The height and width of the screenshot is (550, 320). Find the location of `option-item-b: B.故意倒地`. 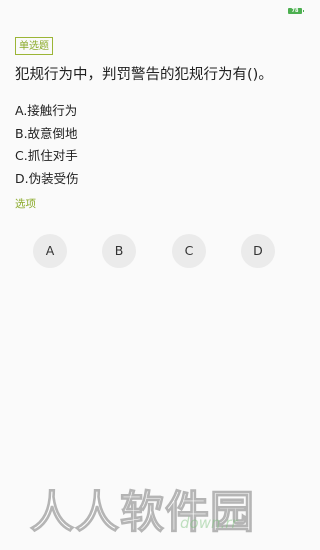

option-item-b: B.故意倒地 is located at coordinates (46, 133).